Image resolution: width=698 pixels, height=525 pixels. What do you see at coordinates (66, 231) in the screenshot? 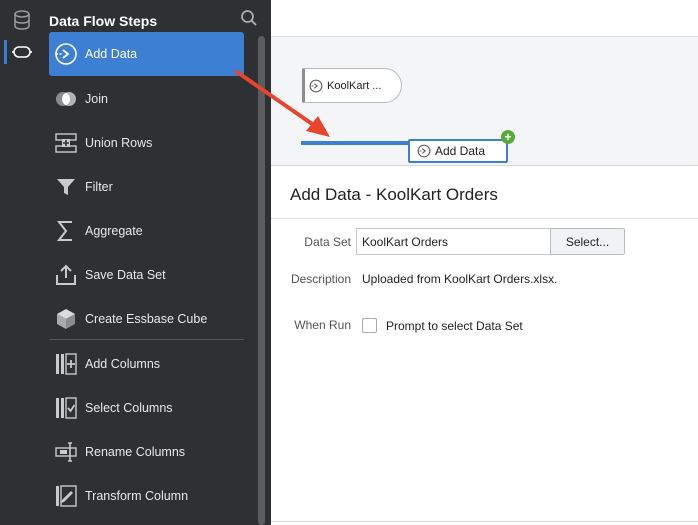
I see `sigma-icon` at bounding box center [66, 231].